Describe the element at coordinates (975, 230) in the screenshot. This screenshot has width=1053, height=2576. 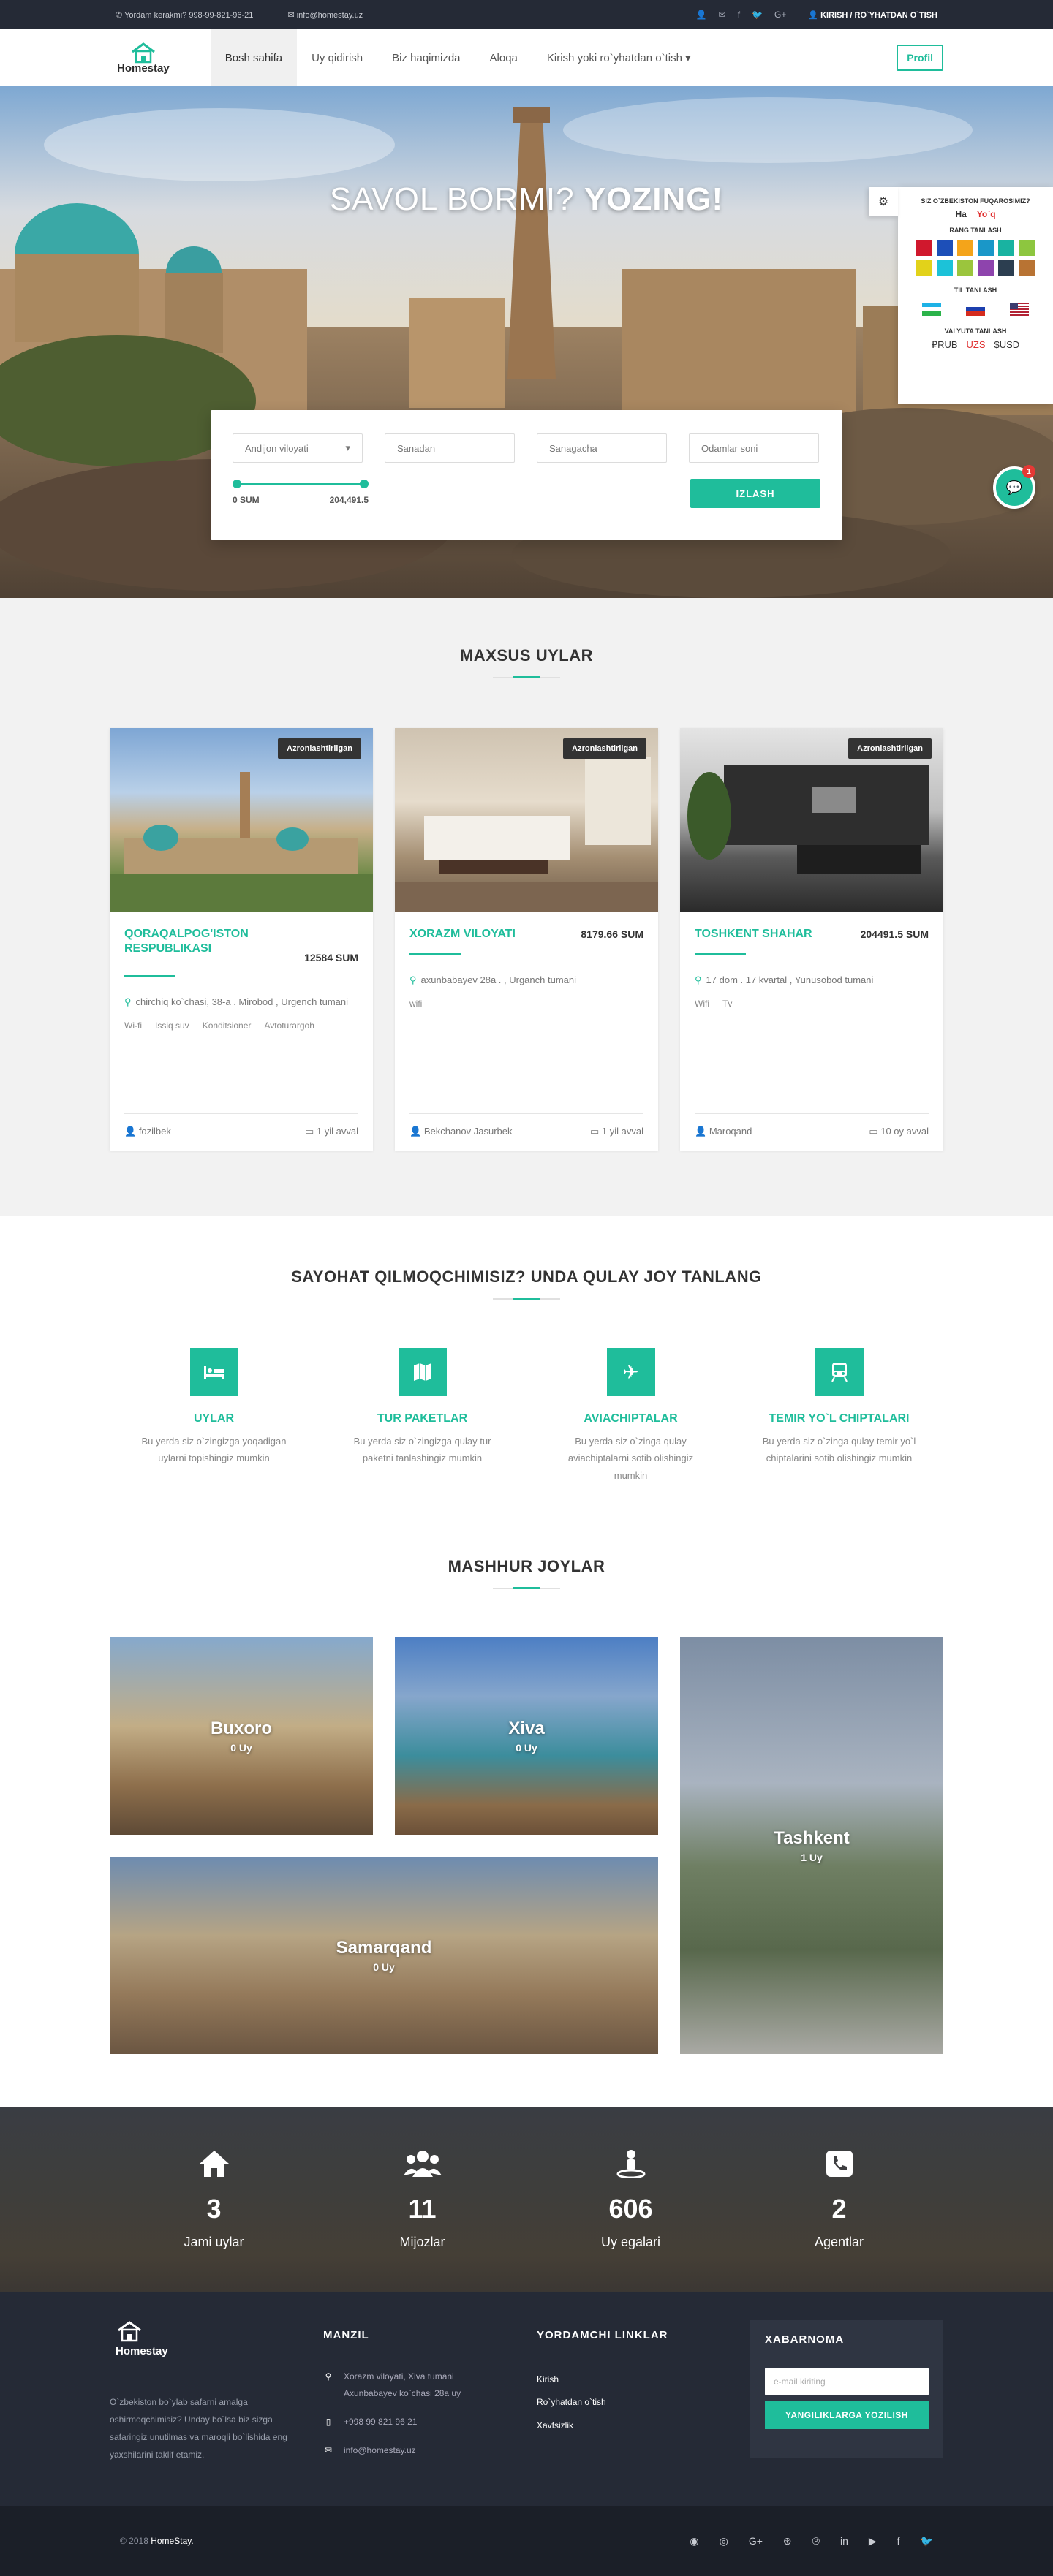
I see `color-title: RANG TANLASH` at that location.